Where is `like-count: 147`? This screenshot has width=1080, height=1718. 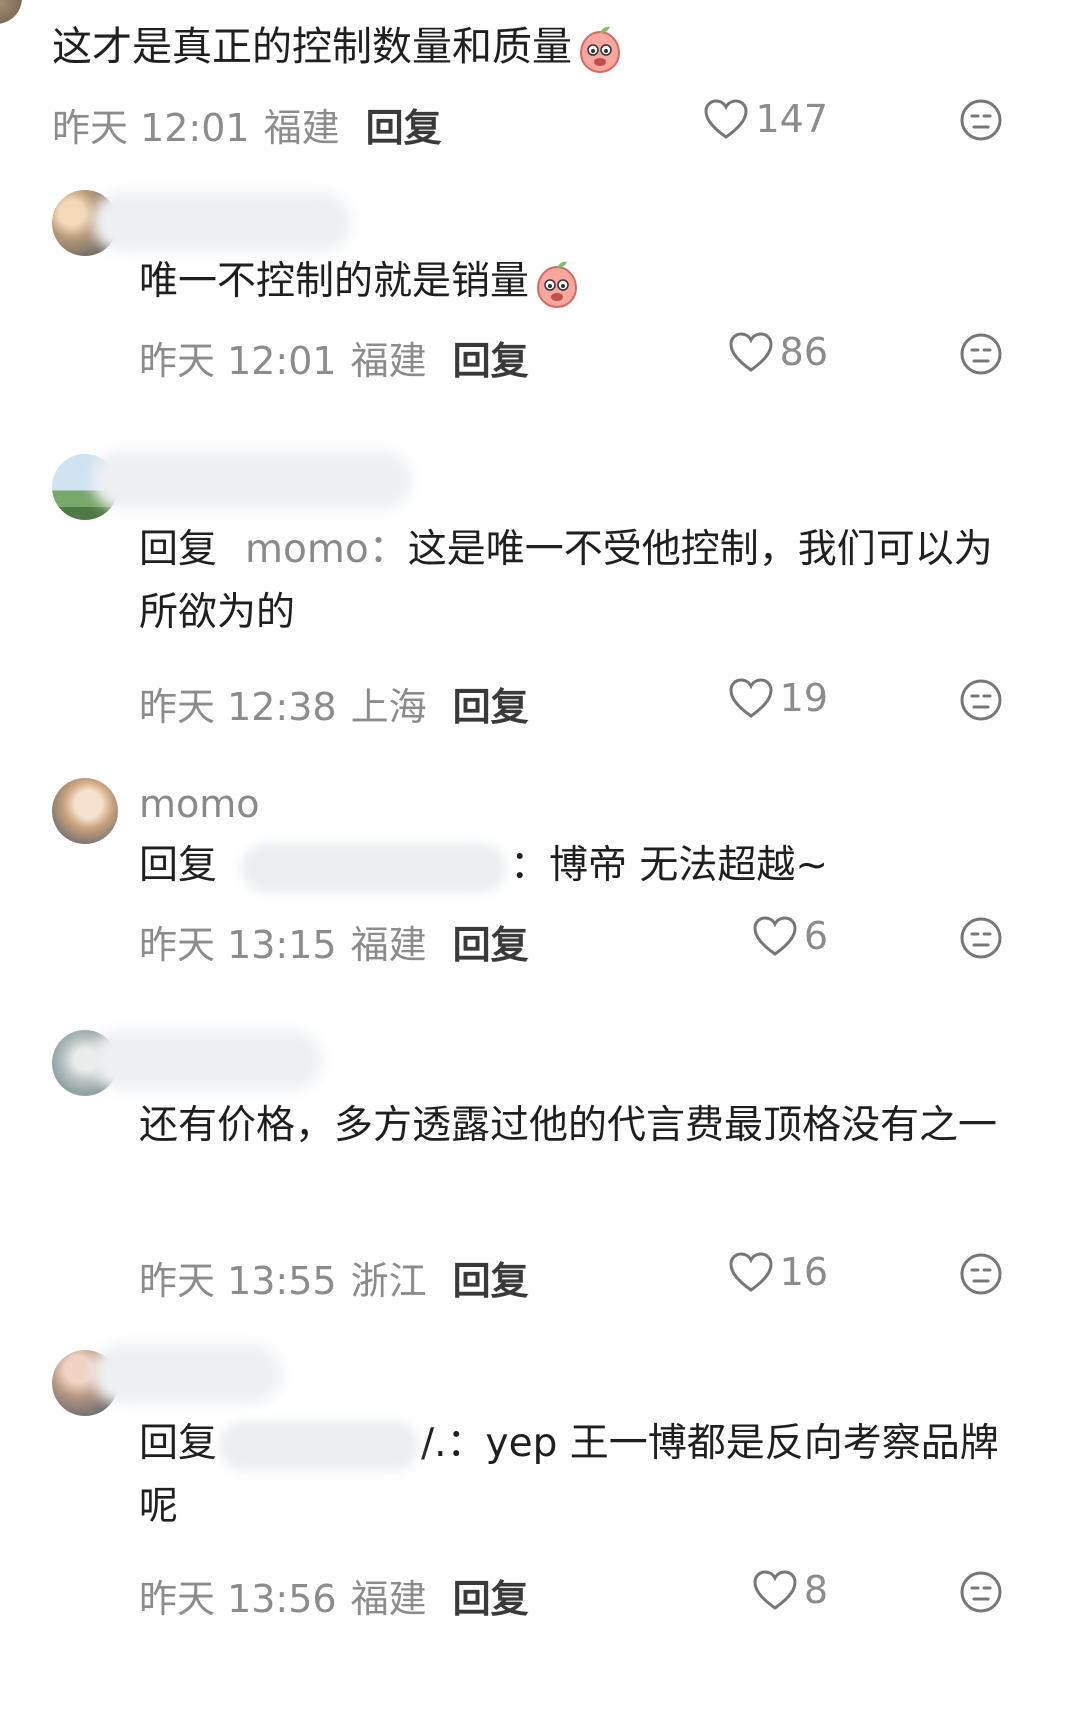 like-count: 147 is located at coordinates (791, 119).